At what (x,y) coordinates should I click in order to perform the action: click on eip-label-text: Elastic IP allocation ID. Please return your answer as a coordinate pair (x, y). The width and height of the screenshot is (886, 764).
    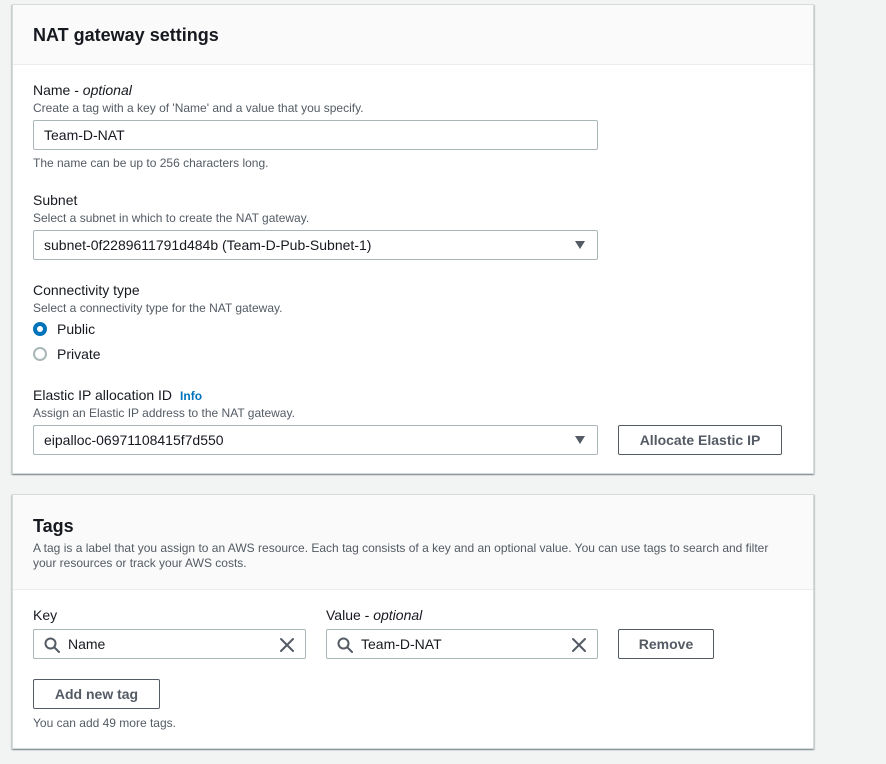
    Looking at the image, I should click on (103, 395).